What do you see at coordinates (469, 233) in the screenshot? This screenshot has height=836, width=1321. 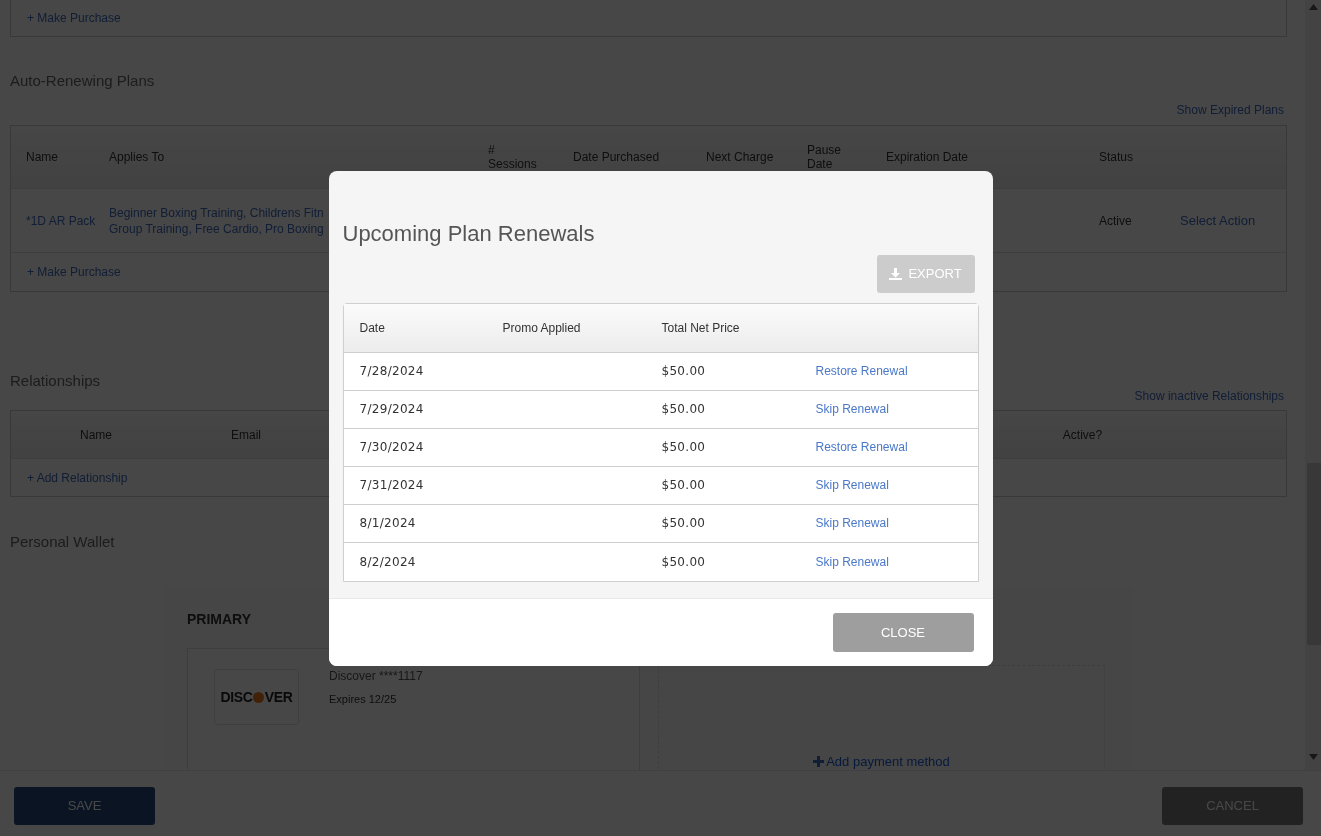 I see `dialog-title: Upcoming Plan Renewals` at bounding box center [469, 233].